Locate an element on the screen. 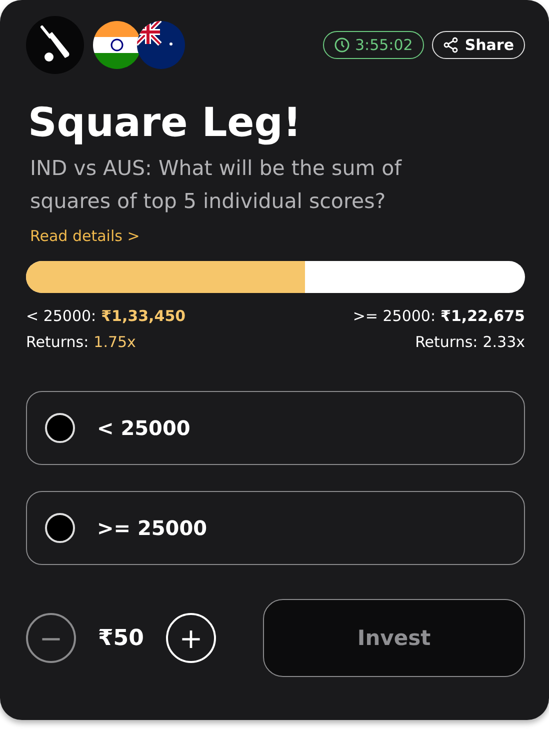 This screenshot has width=549, height=729. returns-value: 2.33x is located at coordinates (503, 342).